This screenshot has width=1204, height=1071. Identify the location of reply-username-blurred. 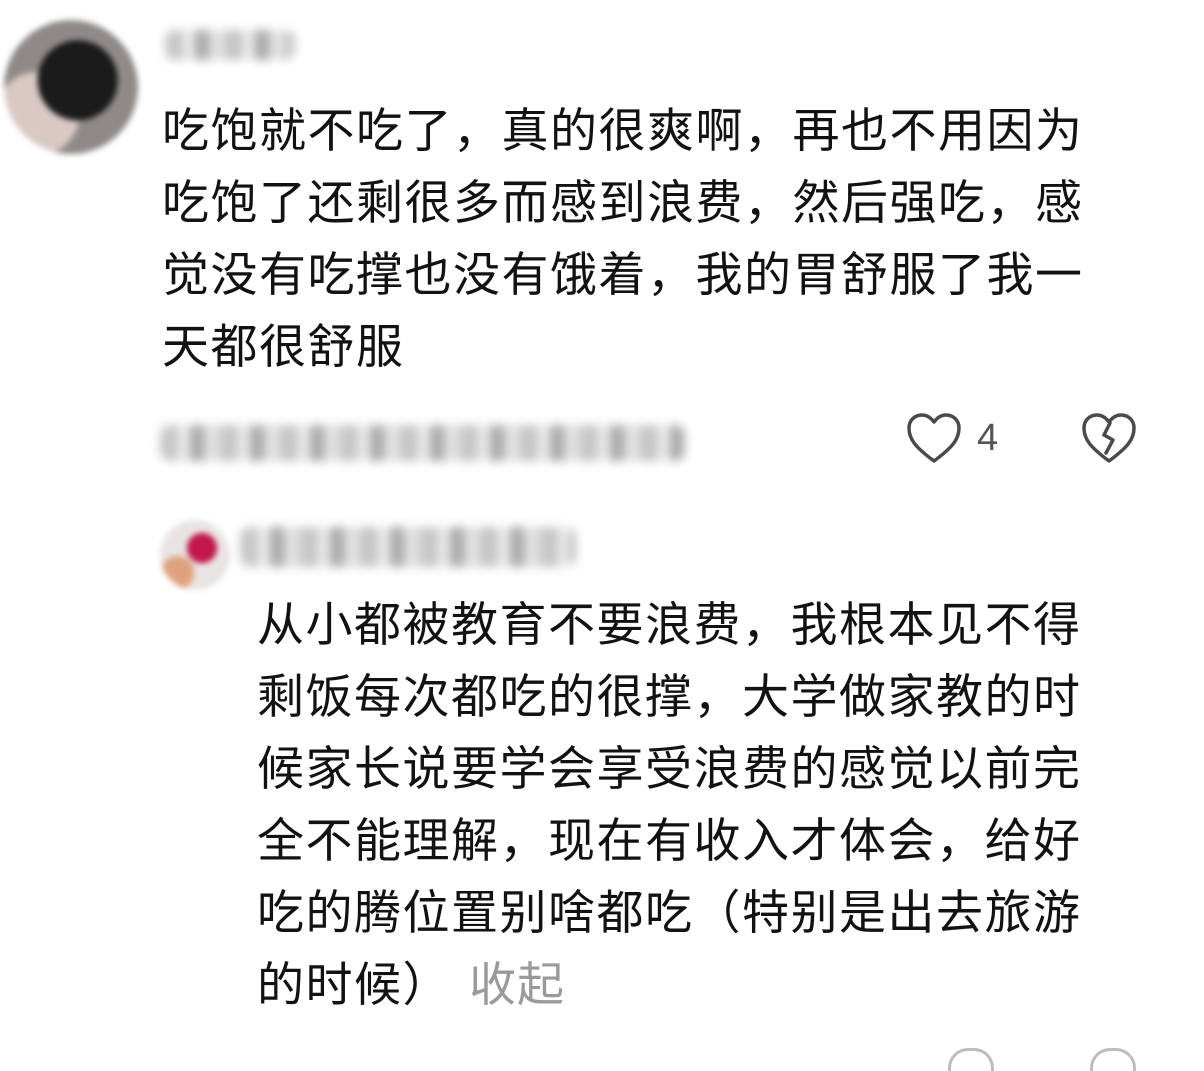
(407, 547).